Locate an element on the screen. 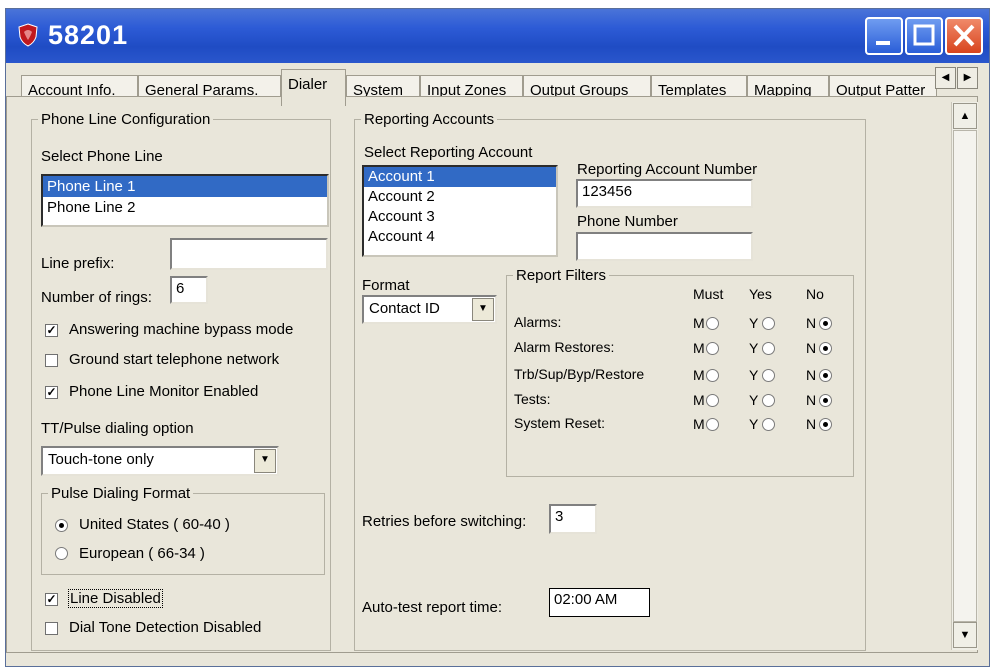 The image size is (990, 667). pulse-us-radio is located at coordinates (61, 525).